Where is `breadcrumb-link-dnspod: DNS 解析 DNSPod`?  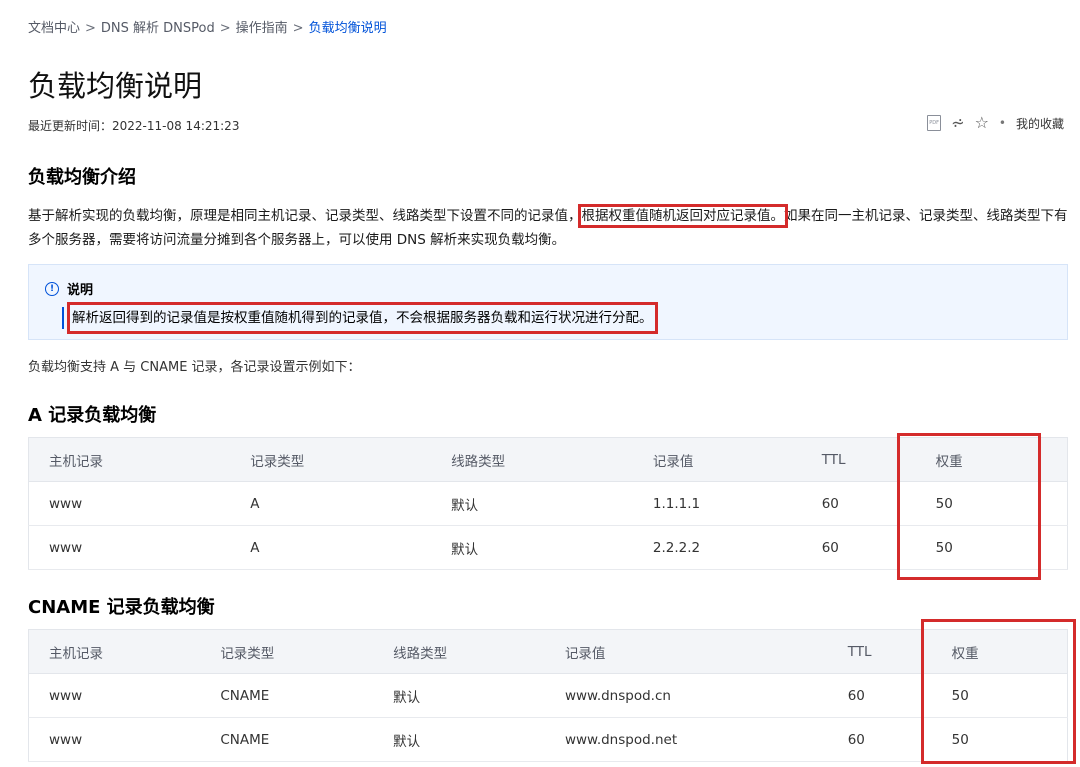 breadcrumb-link-dnspod: DNS 解析 DNSPod is located at coordinates (158, 28).